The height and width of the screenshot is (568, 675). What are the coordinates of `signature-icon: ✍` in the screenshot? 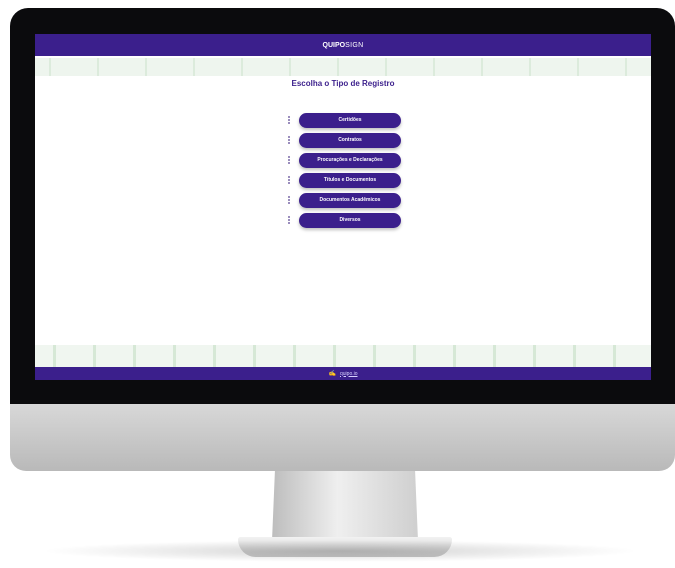 It's located at (332, 374).